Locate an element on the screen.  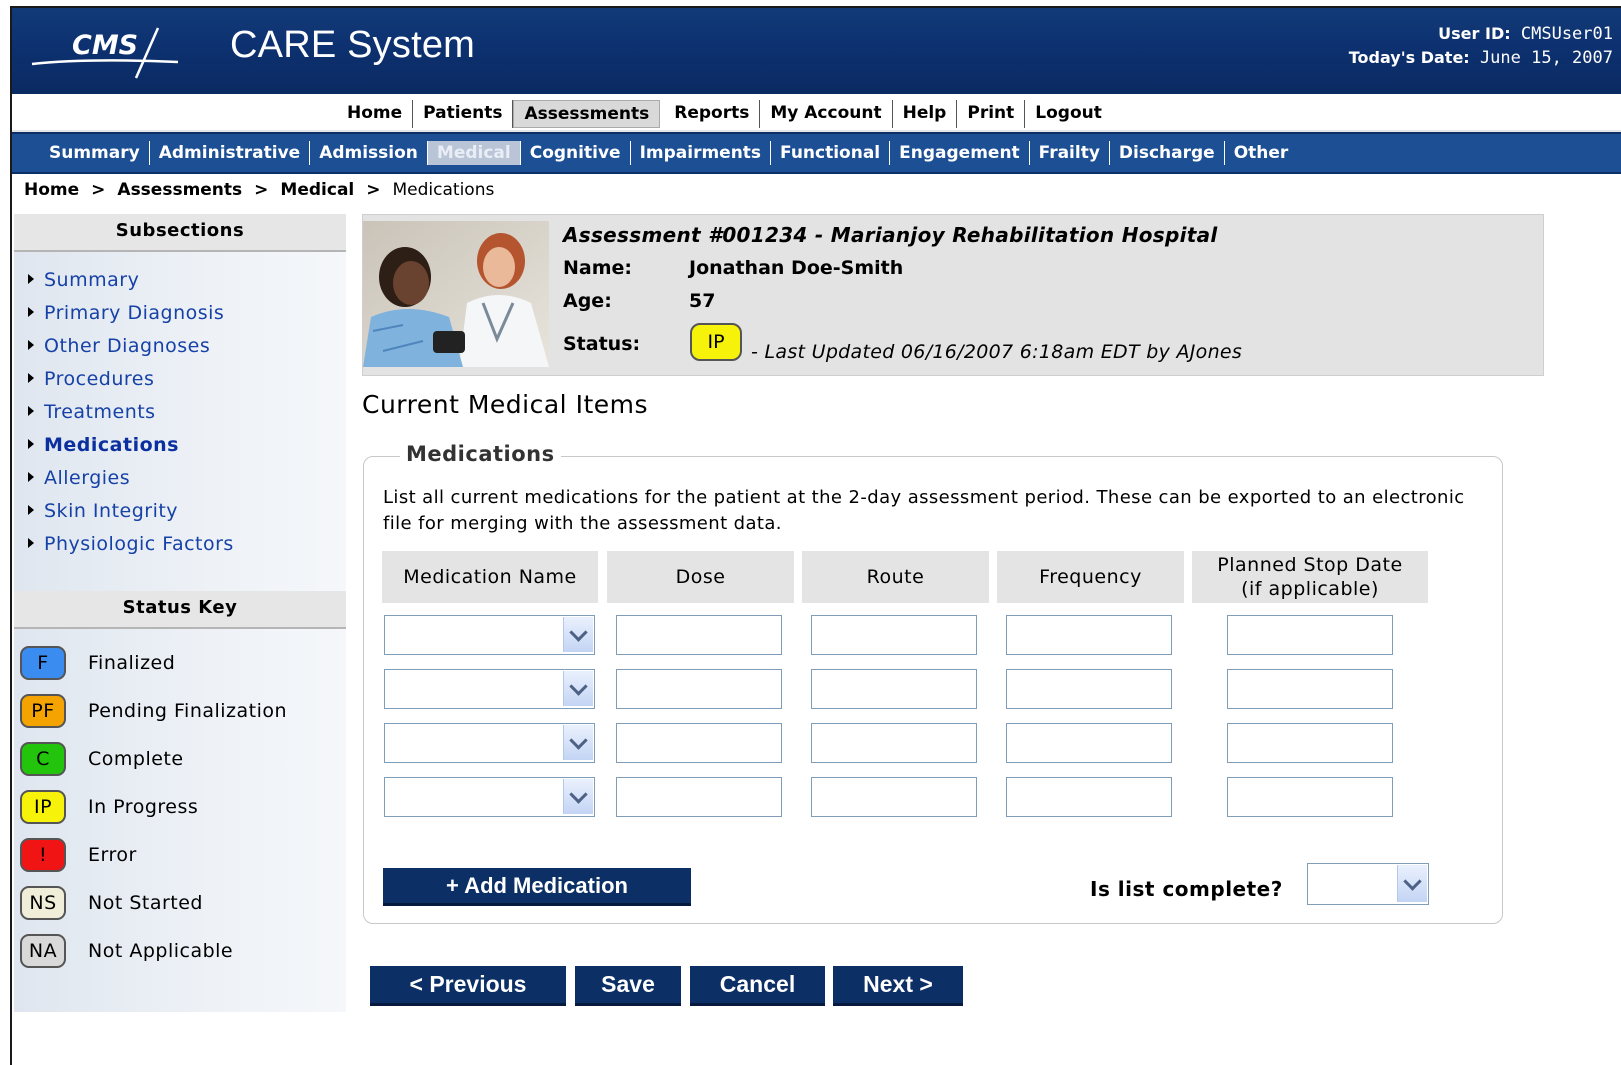
nav-item-home: Home is located at coordinates (375, 114).